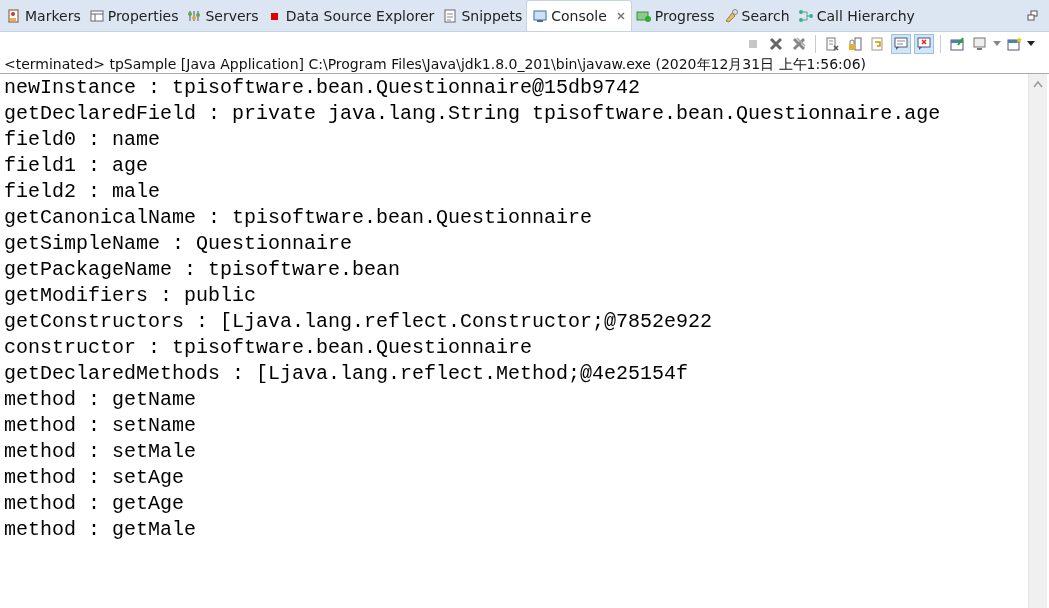 The width and height of the screenshot is (1049, 608). I want to click on remove-all-icon, so click(799, 44).